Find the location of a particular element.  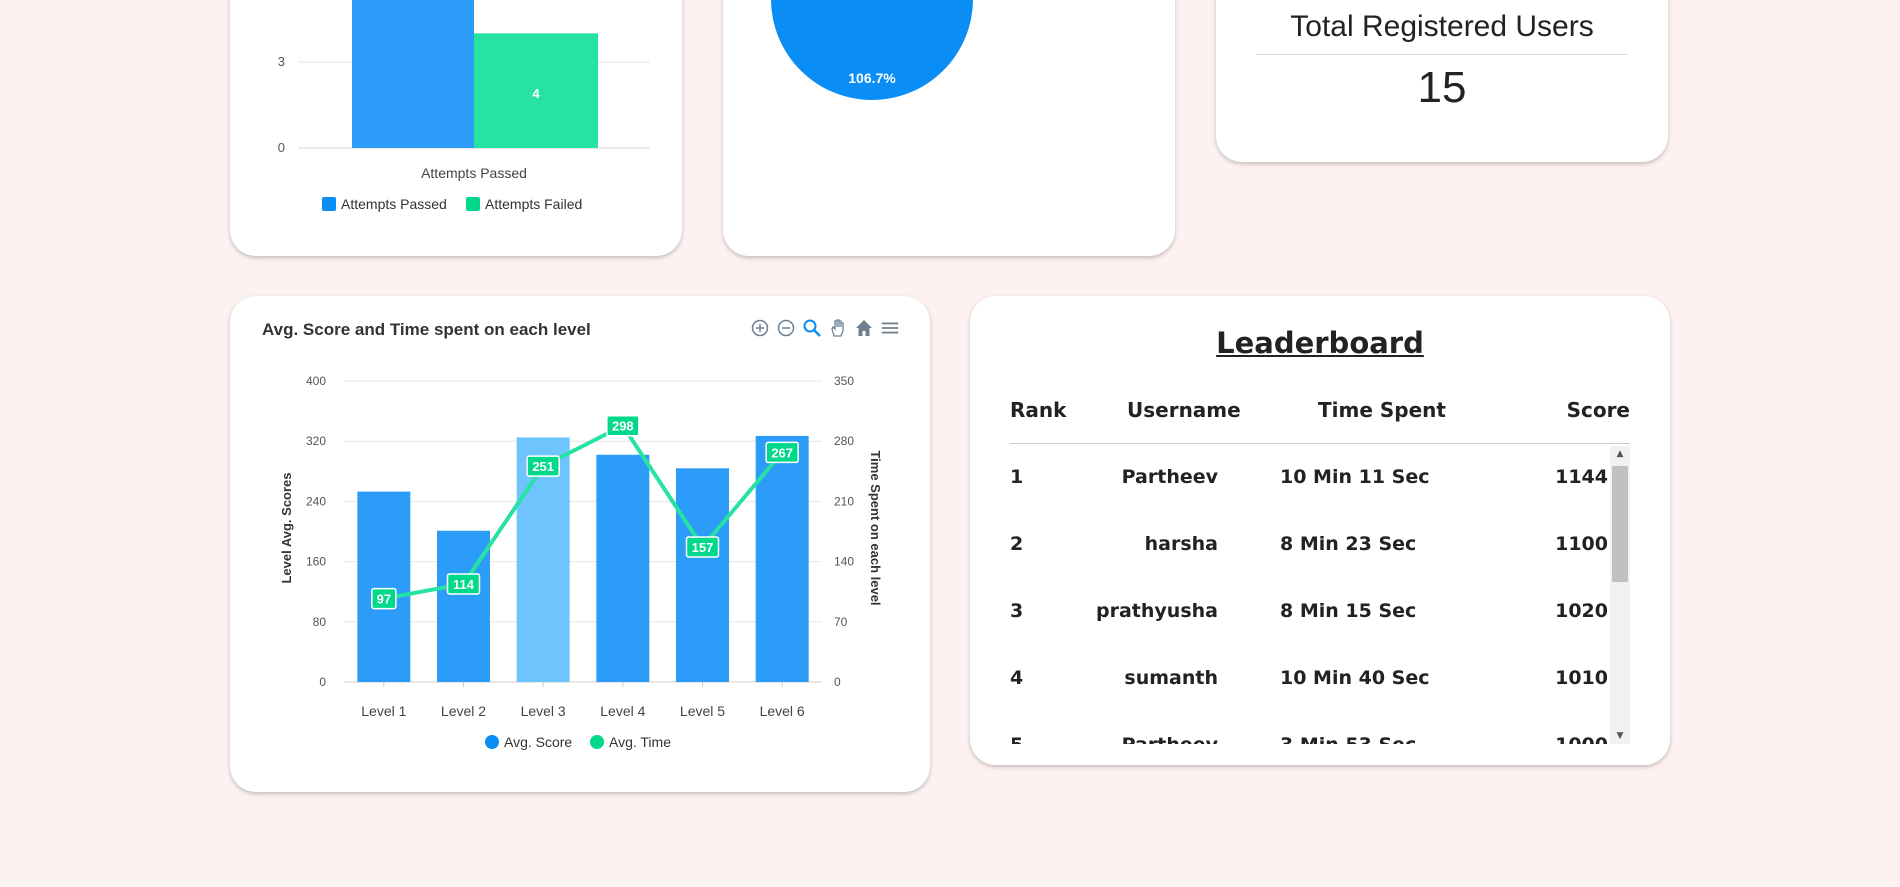

time-data-label: 114 is located at coordinates (464, 584).